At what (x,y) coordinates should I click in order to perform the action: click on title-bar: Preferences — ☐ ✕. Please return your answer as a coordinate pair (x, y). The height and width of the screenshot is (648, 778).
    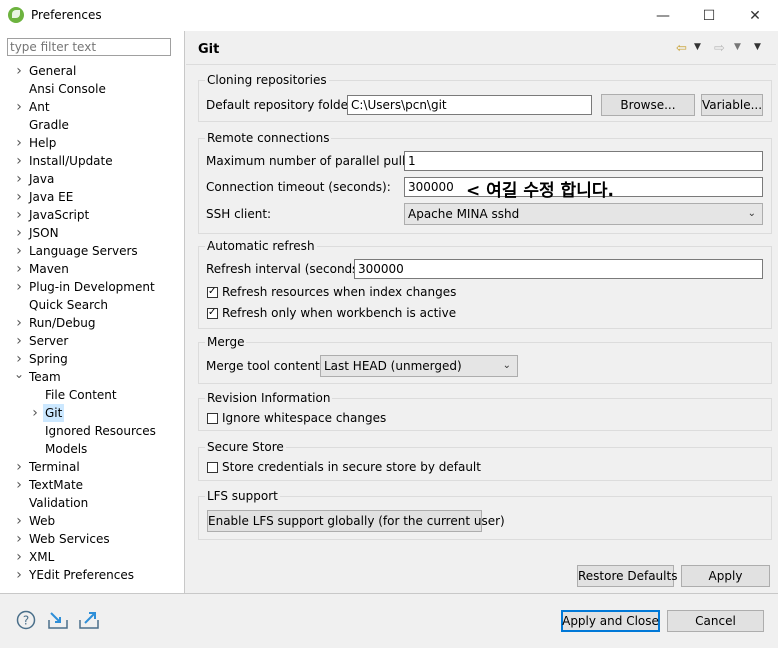
    Looking at the image, I should click on (389, 15).